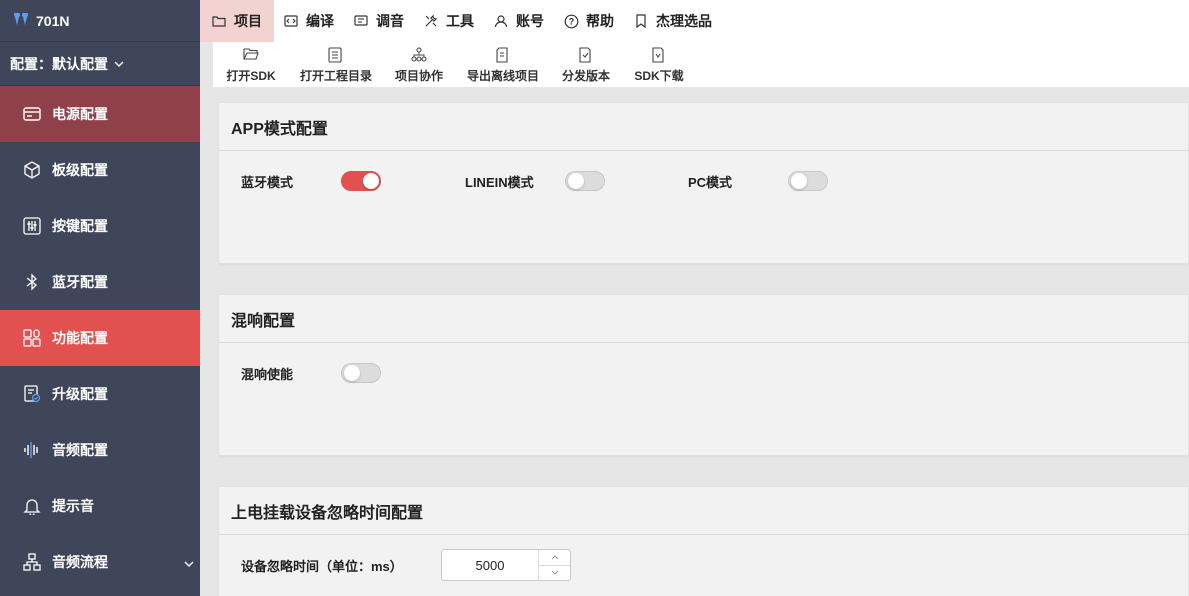 The image size is (1189, 596). Describe the element at coordinates (32, 114) in the screenshot. I see `power-panel-icon` at that location.